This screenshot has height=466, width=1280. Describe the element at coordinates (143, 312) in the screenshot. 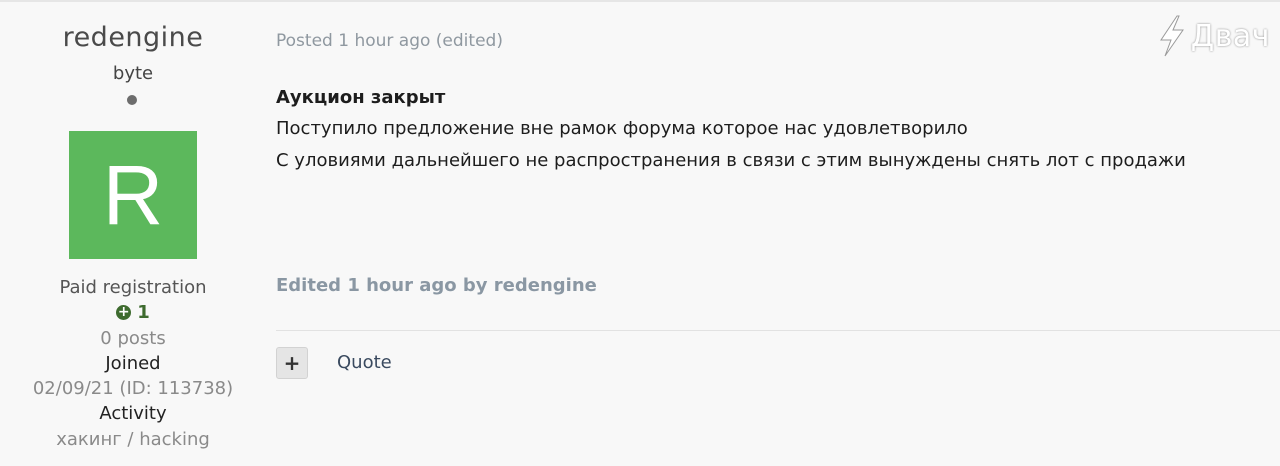

I see `reputation-count: 1` at that location.